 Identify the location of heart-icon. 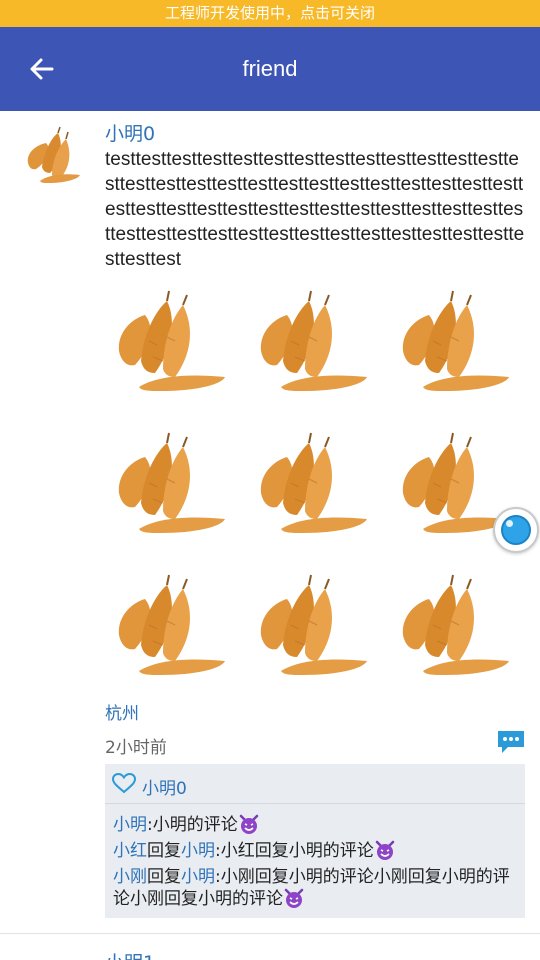
(124, 783).